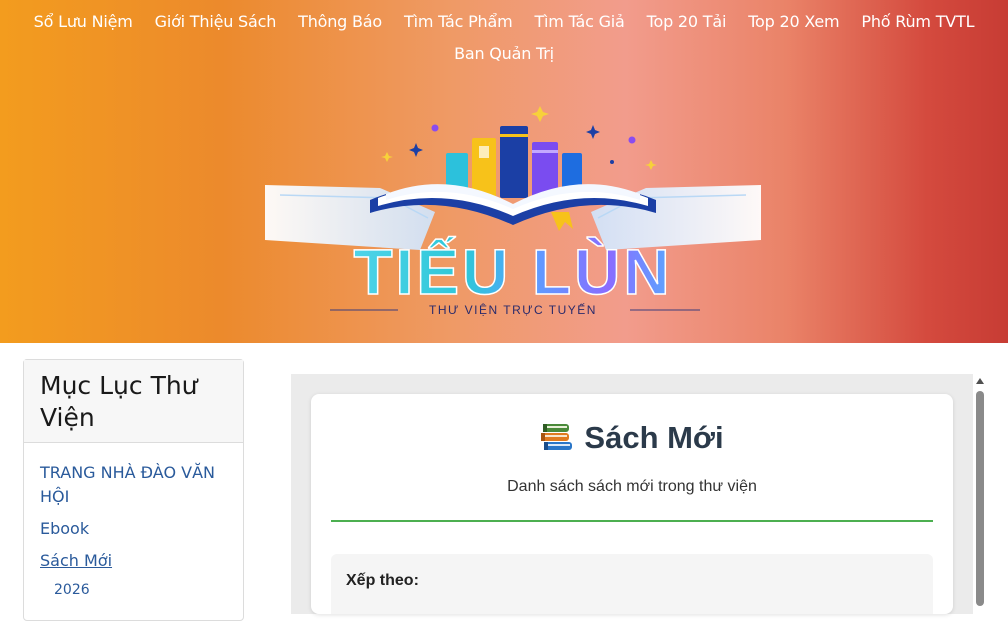  What do you see at coordinates (980, 381) in the screenshot?
I see `scroll-up-arrow-icon` at bounding box center [980, 381].